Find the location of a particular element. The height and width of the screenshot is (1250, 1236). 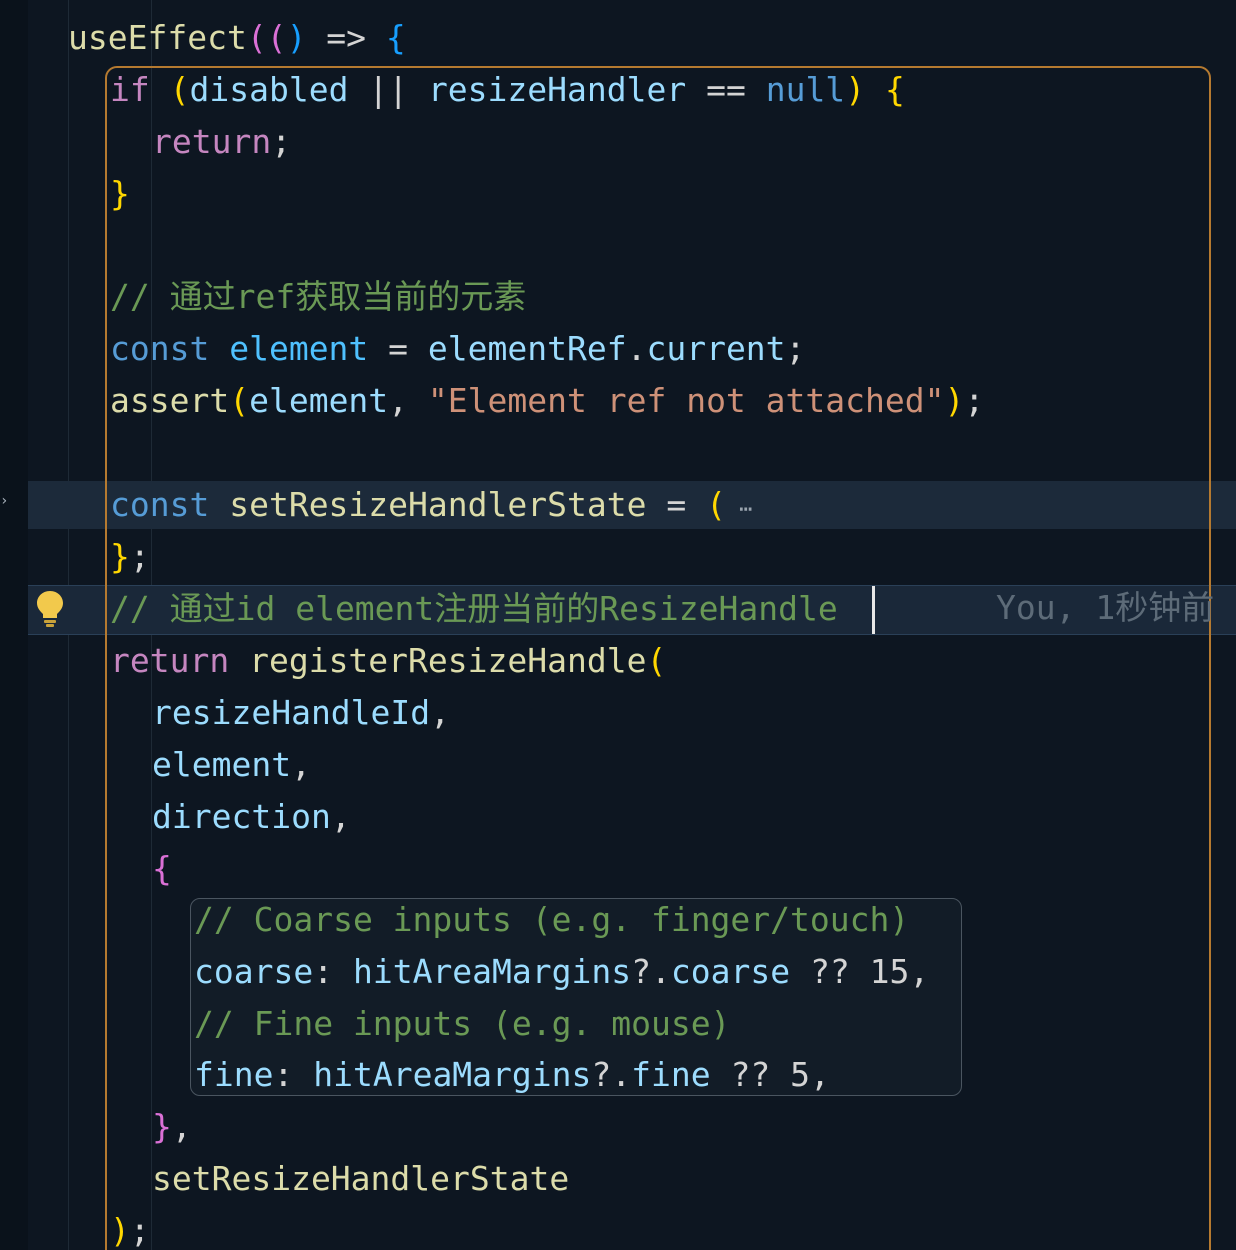

code-line: const element = elementRef.current; is located at coordinates (457, 349).